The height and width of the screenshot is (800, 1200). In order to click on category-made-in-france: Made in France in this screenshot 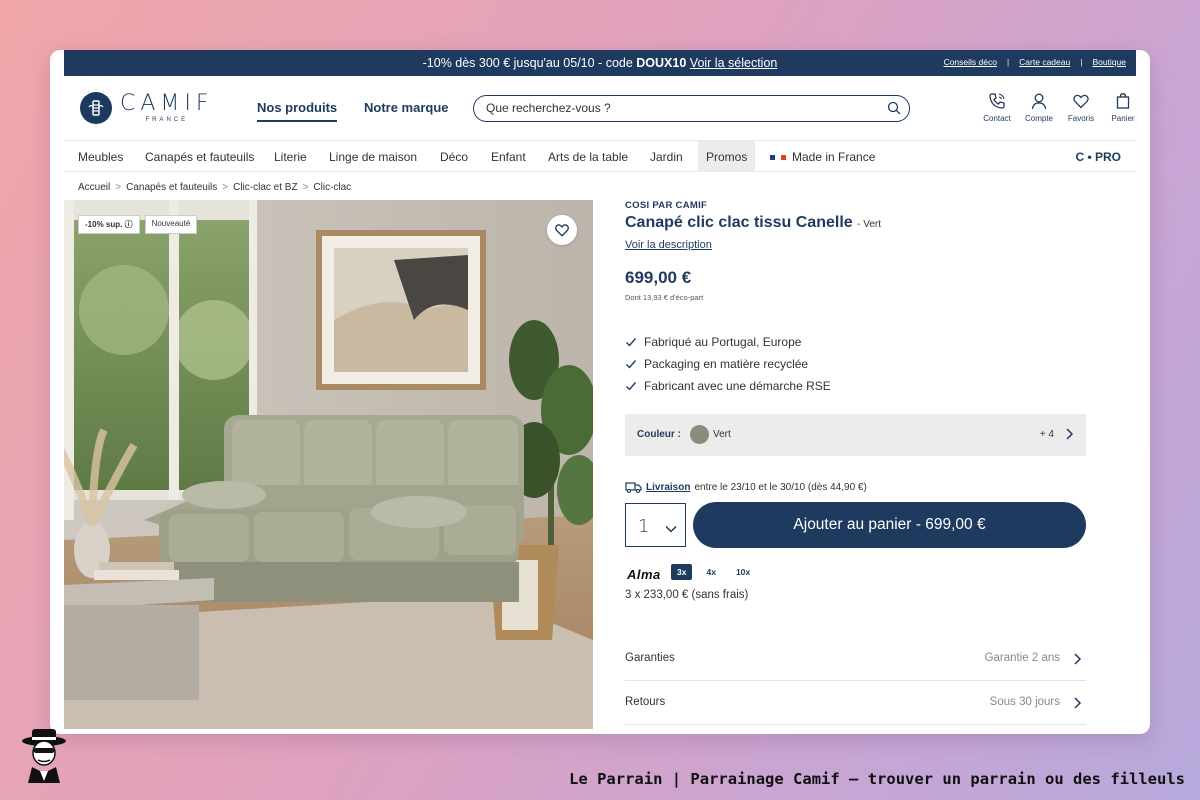, I will do `click(822, 157)`.